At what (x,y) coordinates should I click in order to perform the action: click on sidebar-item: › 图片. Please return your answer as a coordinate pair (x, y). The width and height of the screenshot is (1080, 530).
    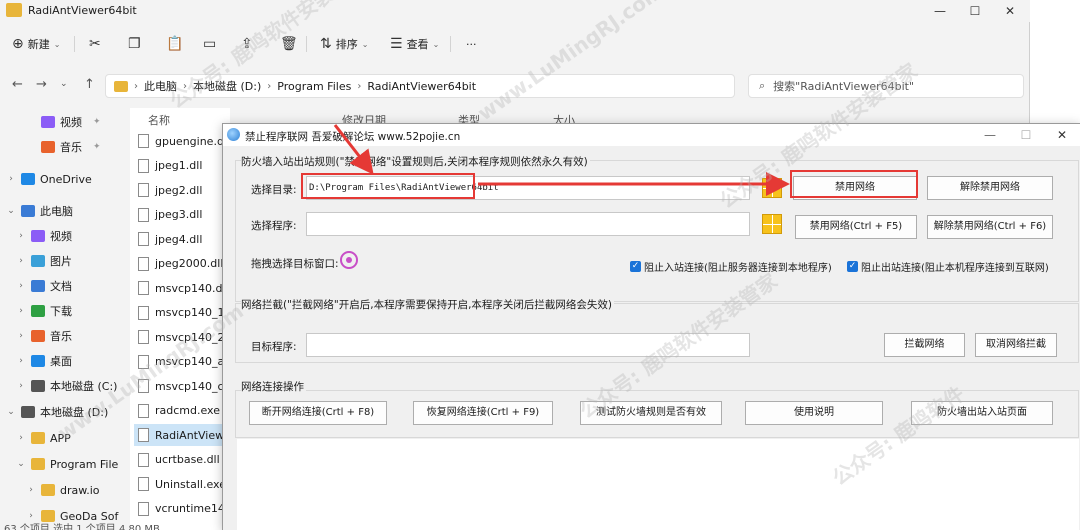
    Looking at the image, I should click on (44, 261).